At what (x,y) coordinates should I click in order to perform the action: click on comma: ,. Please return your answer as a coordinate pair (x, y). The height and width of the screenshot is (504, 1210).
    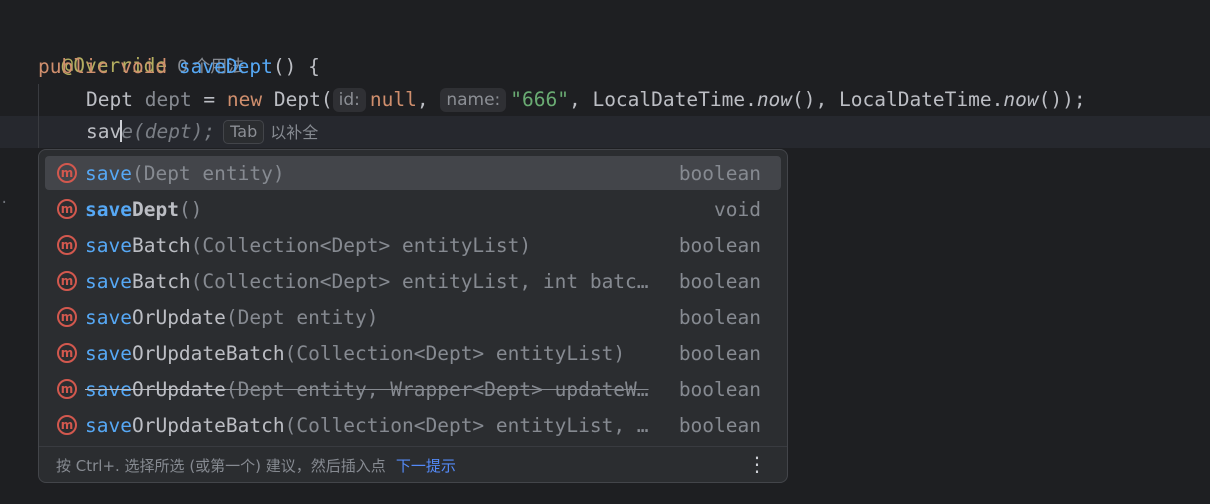
    Looking at the image, I should click on (428, 99).